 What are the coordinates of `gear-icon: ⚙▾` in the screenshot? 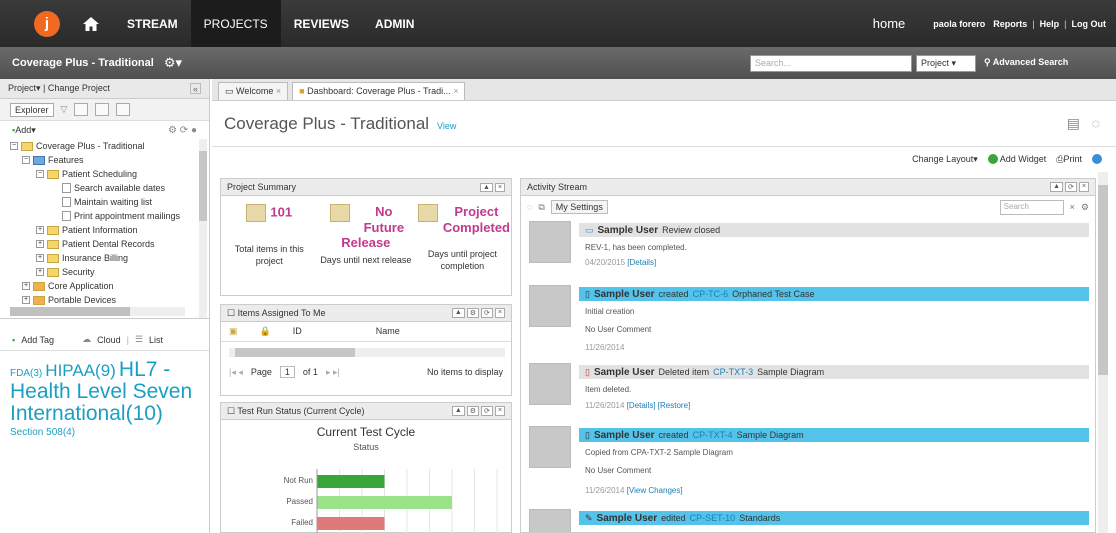 It's located at (173, 63).